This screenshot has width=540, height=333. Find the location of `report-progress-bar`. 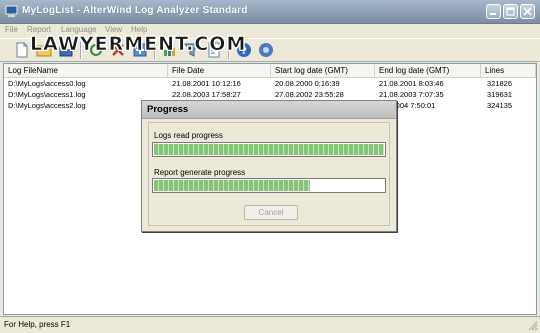

report-progress-bar is located at coordinates (269, 185).